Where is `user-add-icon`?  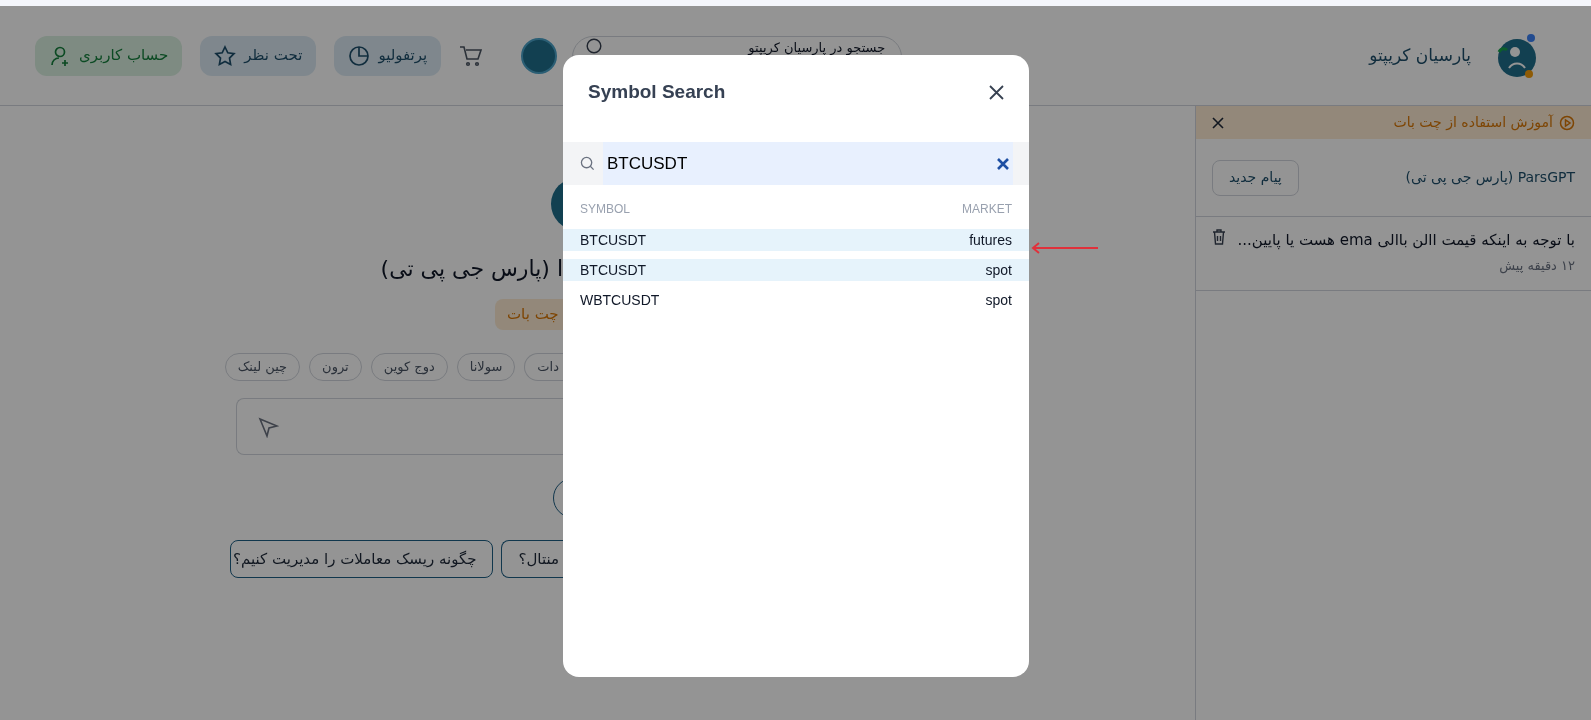
user-add-icon is located at coordinates (60, 55).